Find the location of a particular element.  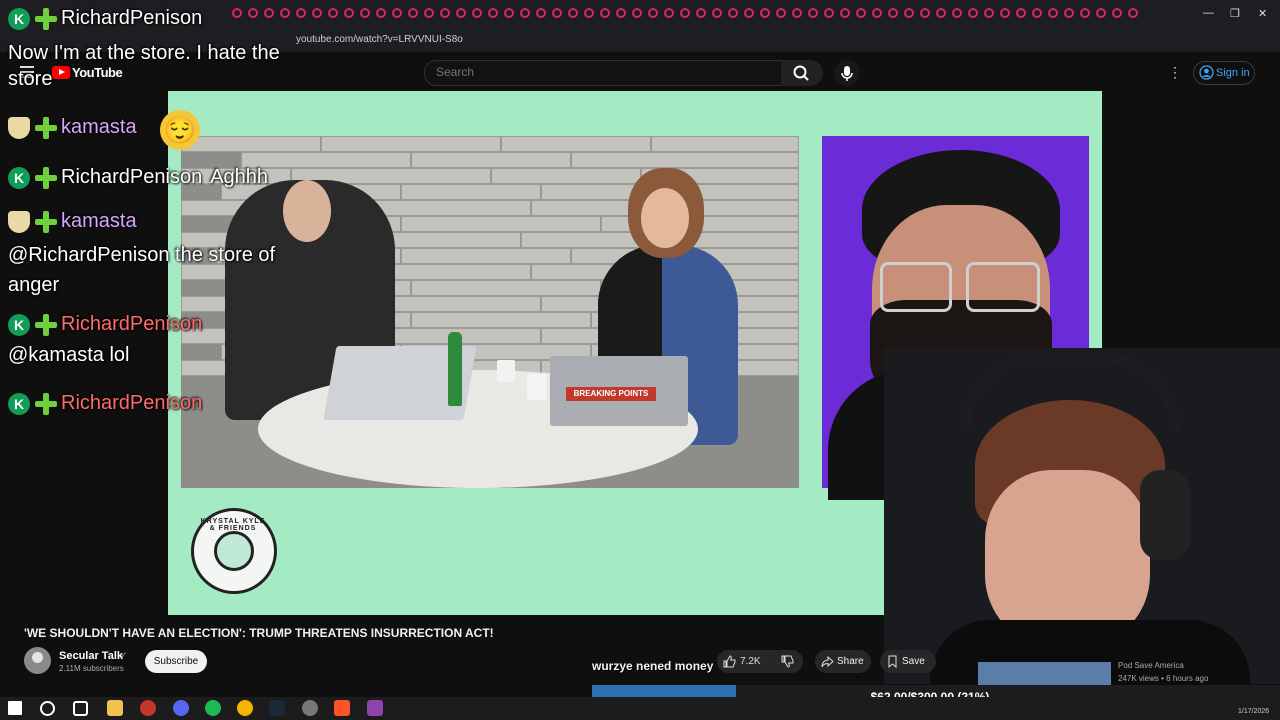

steam-icon is located at coordinates (277, 708).